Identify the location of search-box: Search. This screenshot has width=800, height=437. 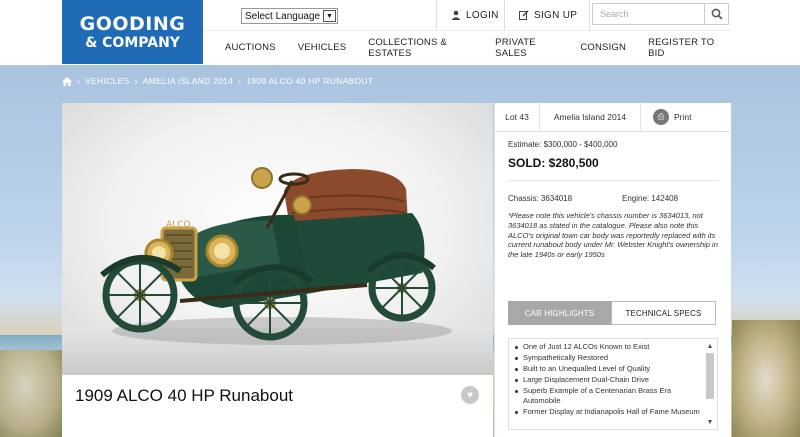
(660, 14).